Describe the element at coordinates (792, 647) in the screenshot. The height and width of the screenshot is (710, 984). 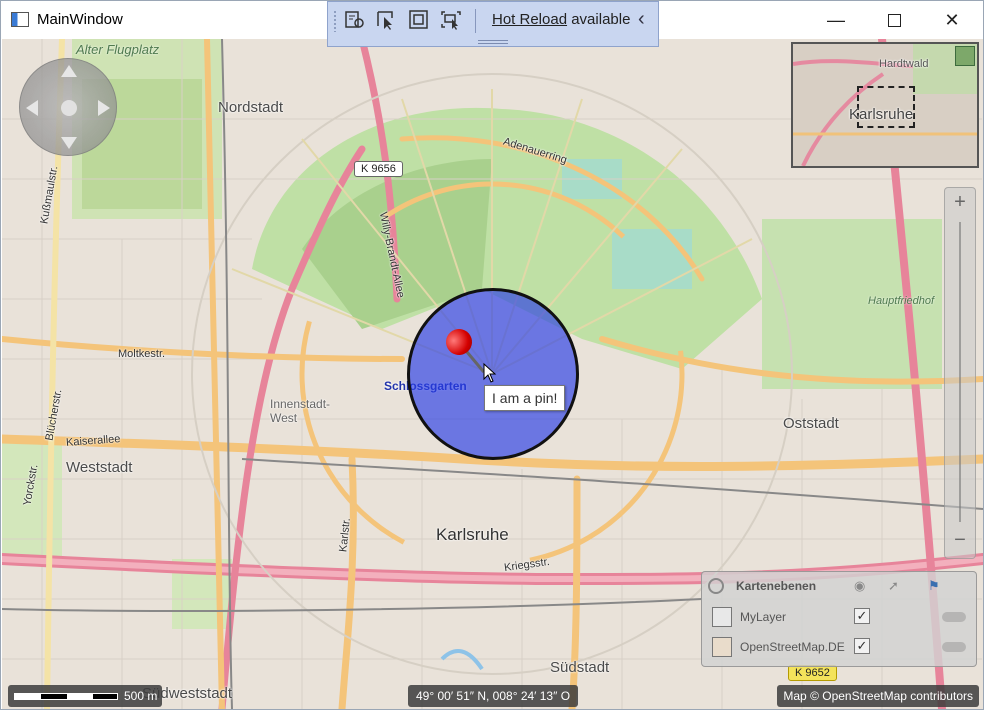
I see `layer-name: OpenStreetMap.DE` at that location.